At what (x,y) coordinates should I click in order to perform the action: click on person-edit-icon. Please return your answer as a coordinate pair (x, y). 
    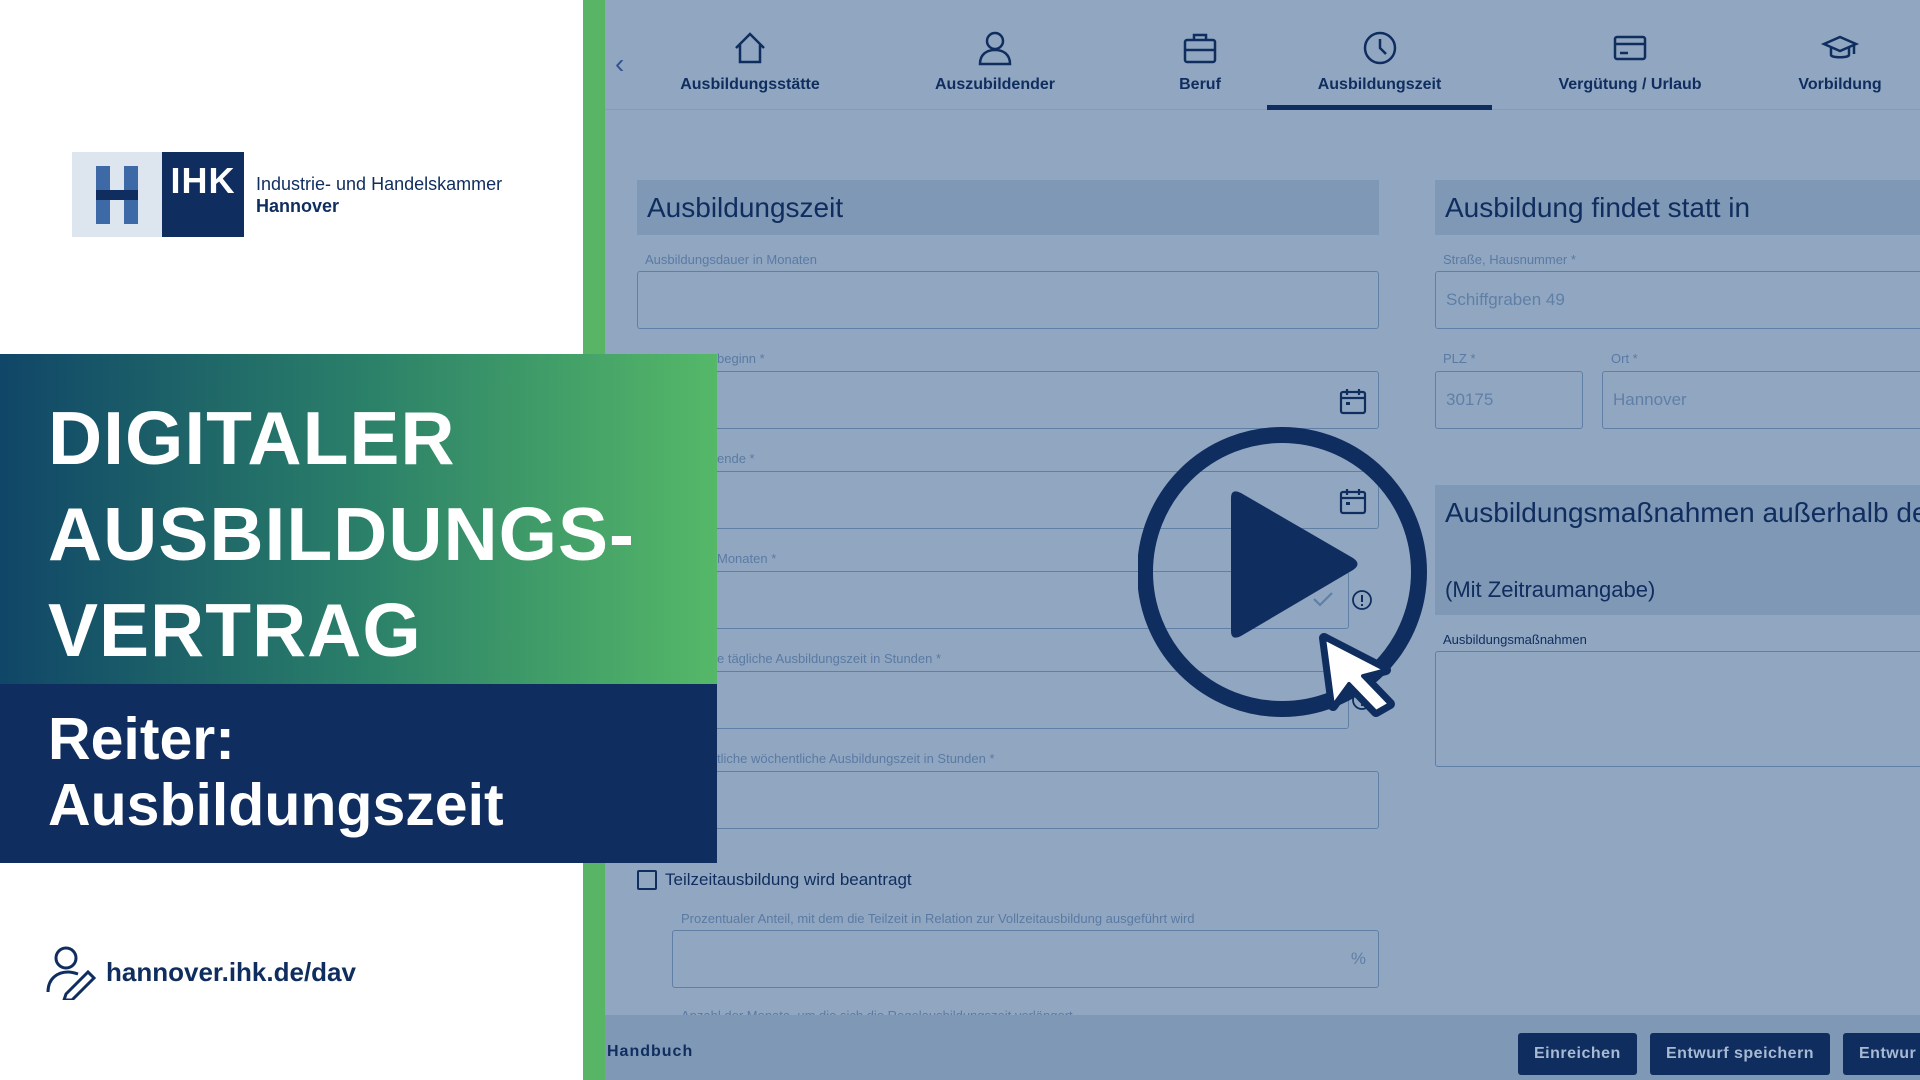
    Looking at the image, I should click on (71, 973).